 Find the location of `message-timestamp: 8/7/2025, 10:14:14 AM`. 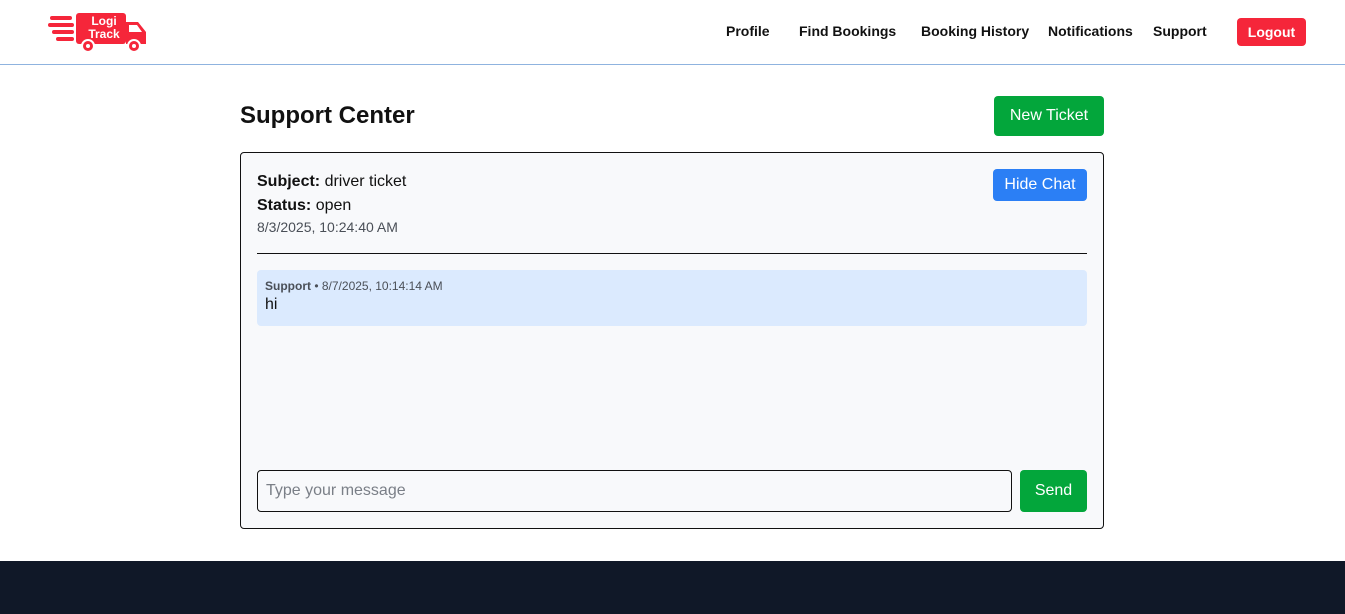

message-timestamp: 8/7/2025, 10:14:14 AM is located at coordinates (382, 286).